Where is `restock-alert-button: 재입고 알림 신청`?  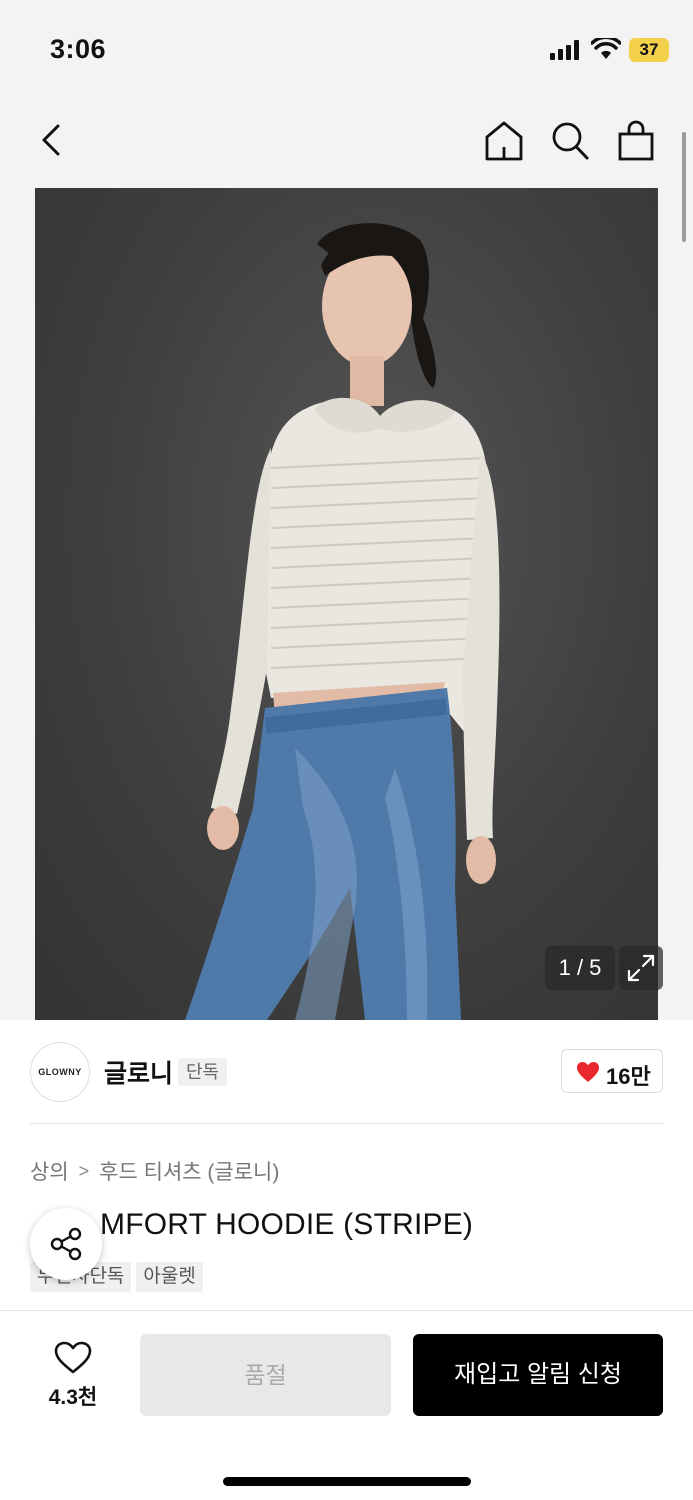 restock-alert-button: 재입고 알림 신청 is located at coordinates (538, 1375).